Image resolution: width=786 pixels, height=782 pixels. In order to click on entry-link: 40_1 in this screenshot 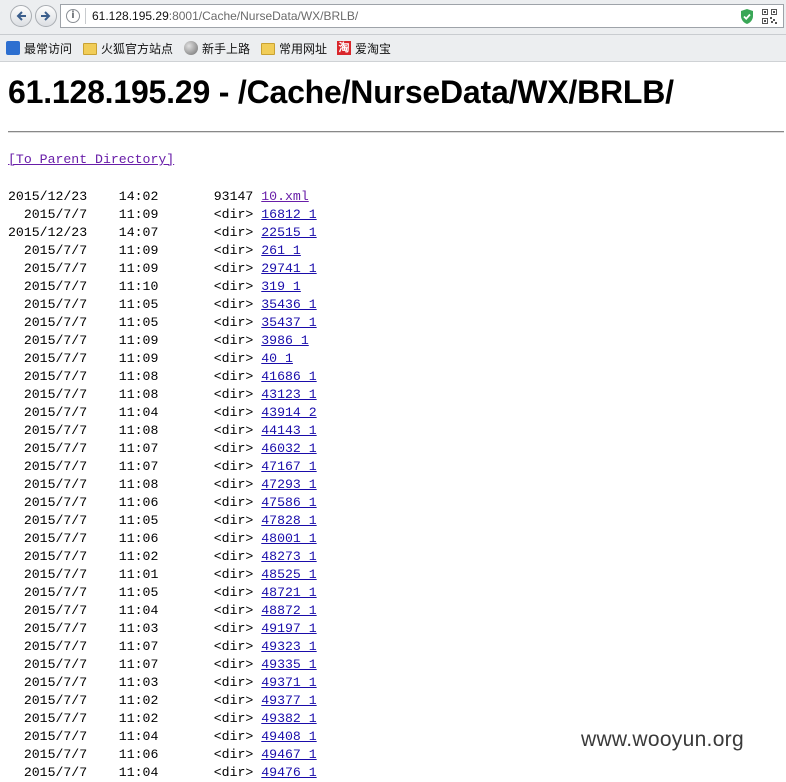, I will do `click(277, 358)`.